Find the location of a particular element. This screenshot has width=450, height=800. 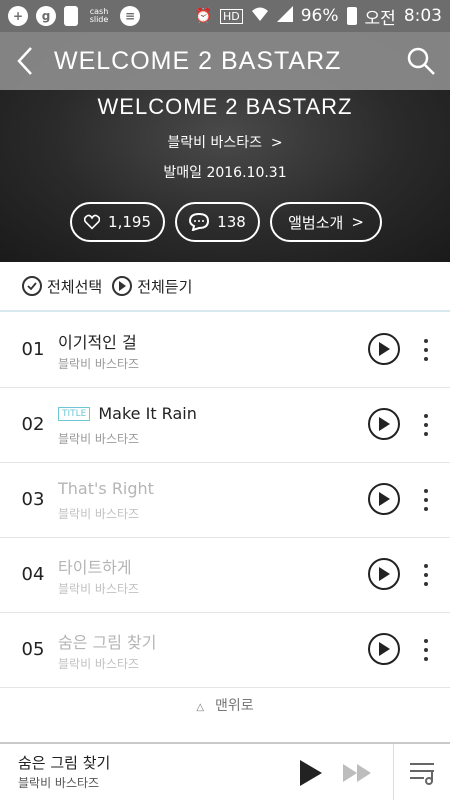

track-title: 이기적인 걸 is located at coordinates (97, 341).